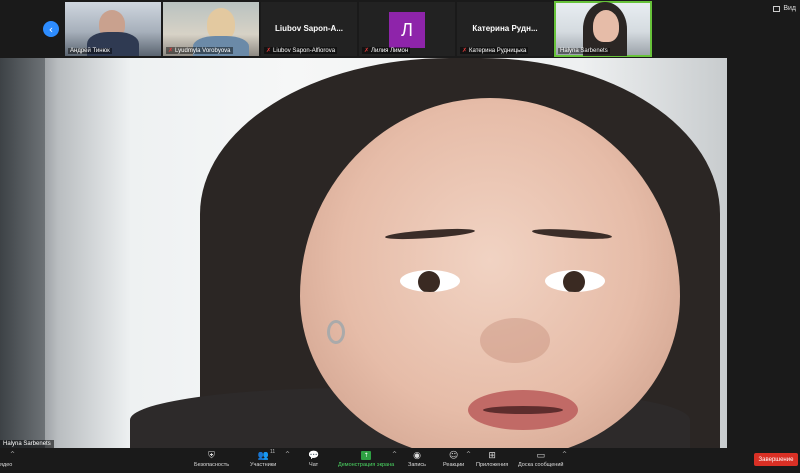  What do you see at coordinates (777, 8) in the screenshot?
I see `grid-view-icon` at bounding box center [777, 8].